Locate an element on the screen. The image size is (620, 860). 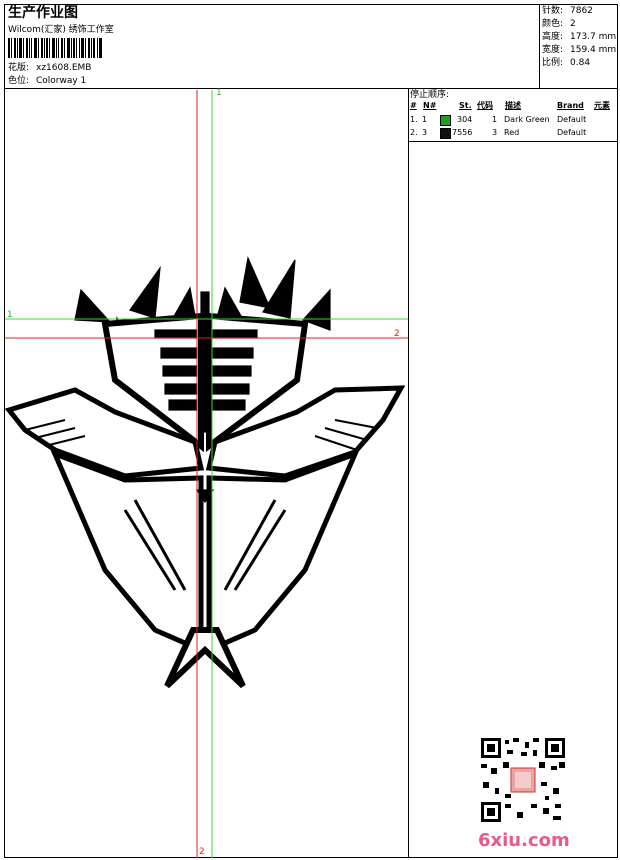
col-header-description: 描述 is located at coordinates (513, 105).